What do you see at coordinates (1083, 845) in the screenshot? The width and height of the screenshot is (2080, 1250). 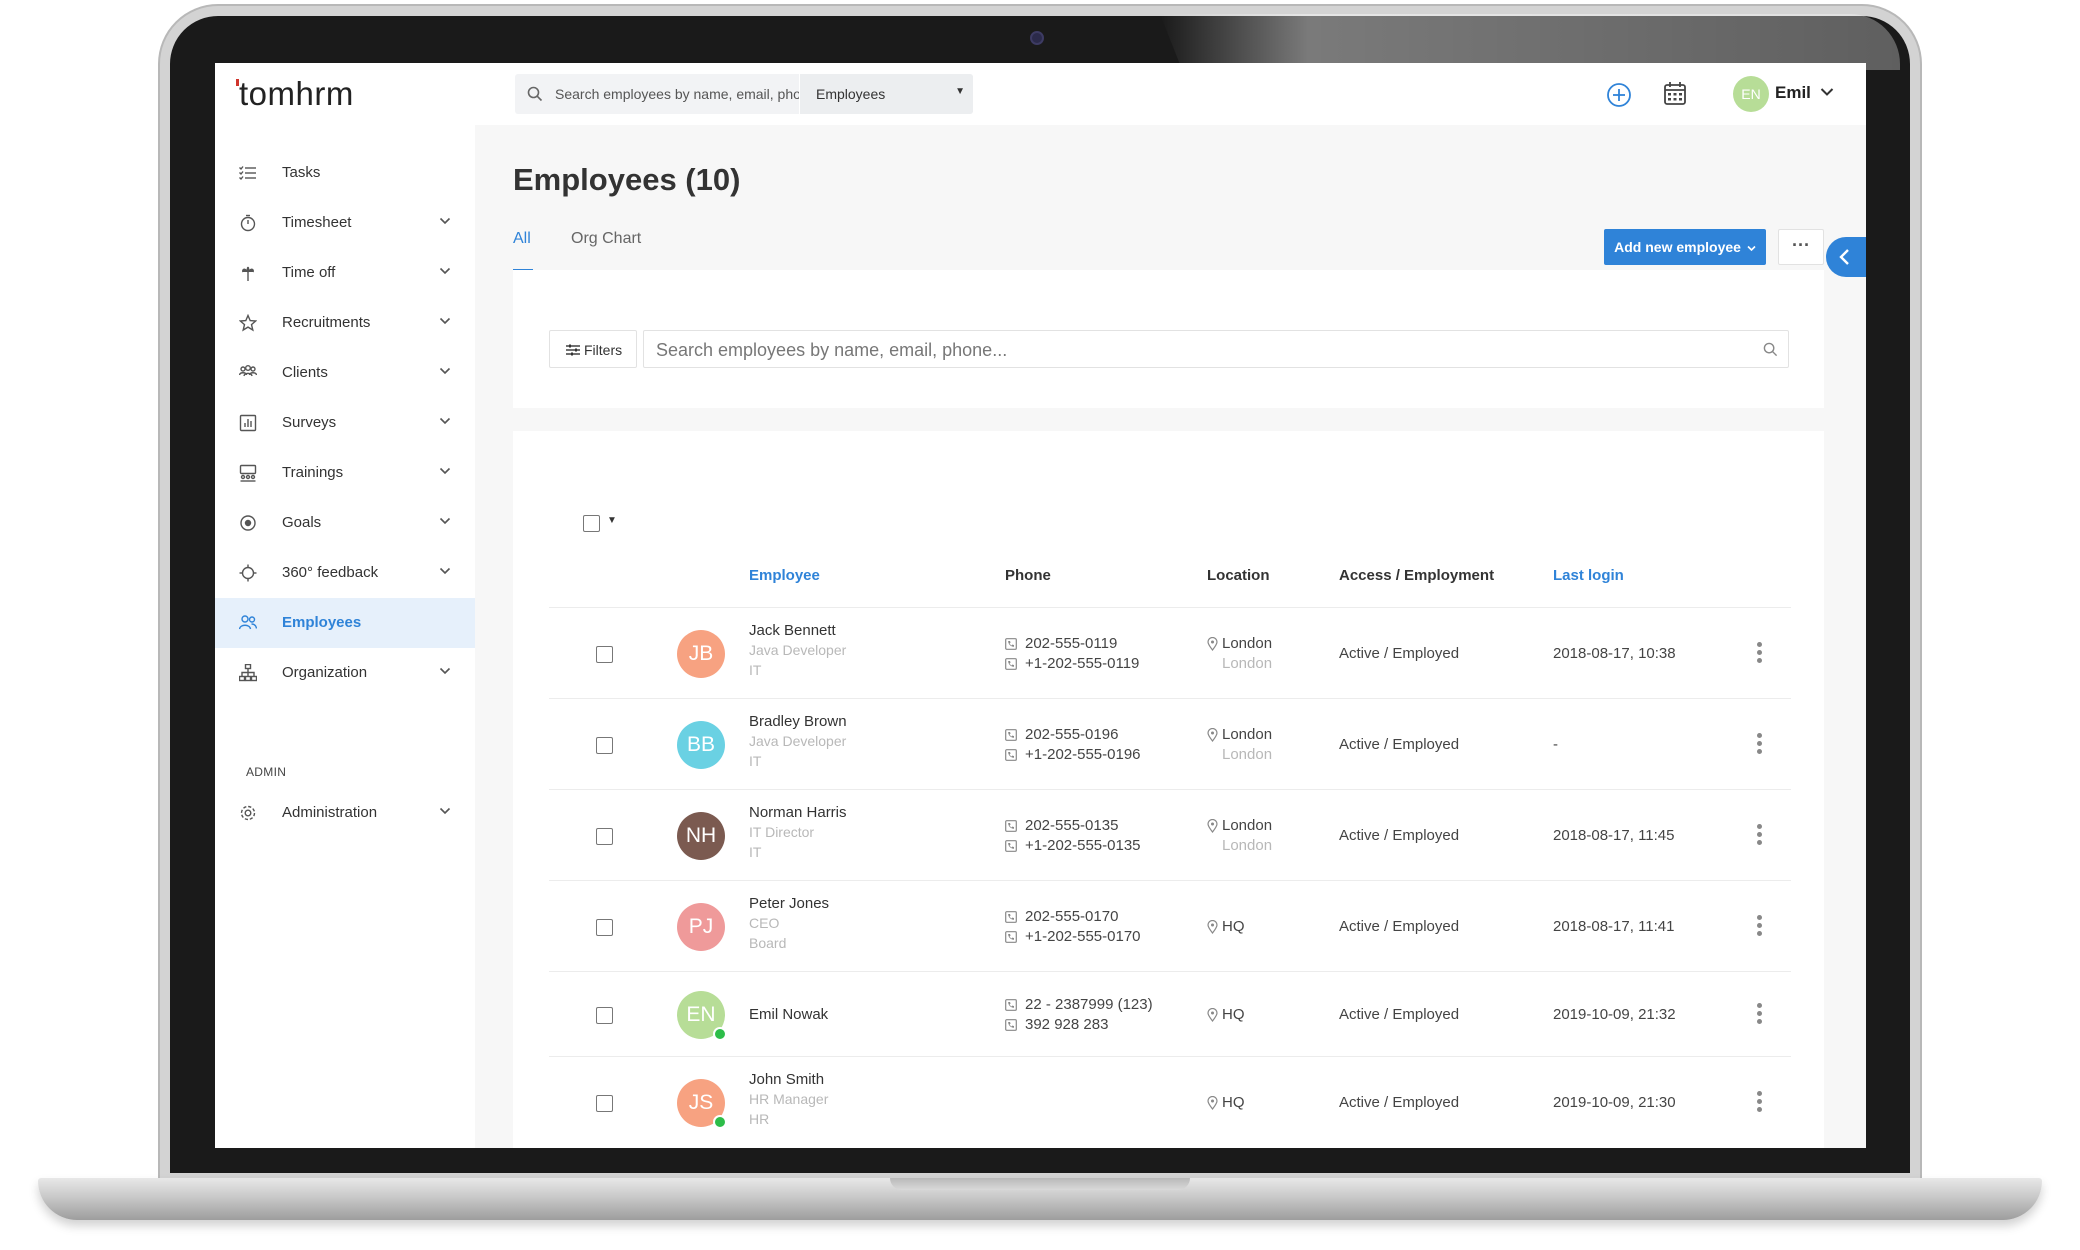 I see `employee-phone: +1-202-555-0135` at bounding box center [1083, 845].